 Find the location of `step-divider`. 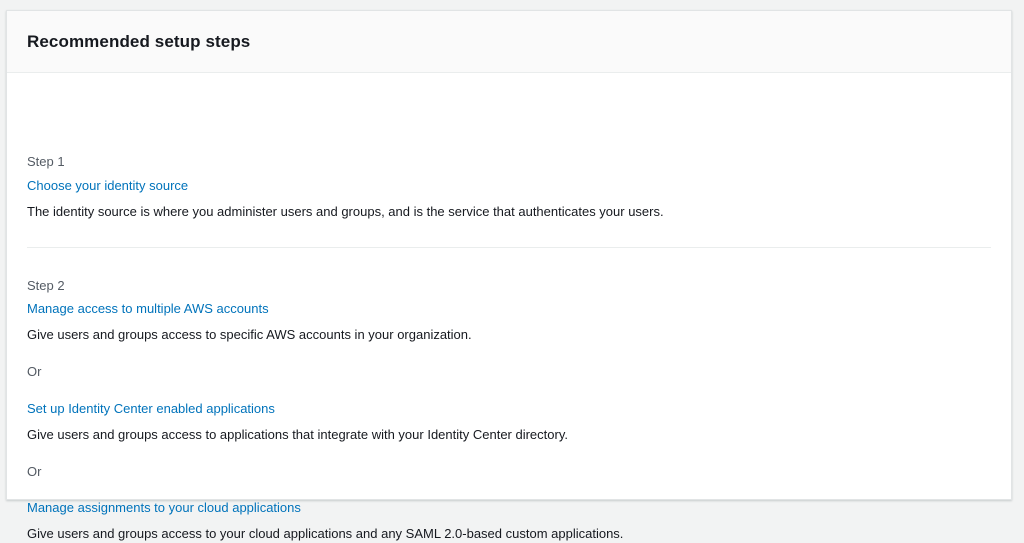

step-divider is located at coordinates (509, 247).